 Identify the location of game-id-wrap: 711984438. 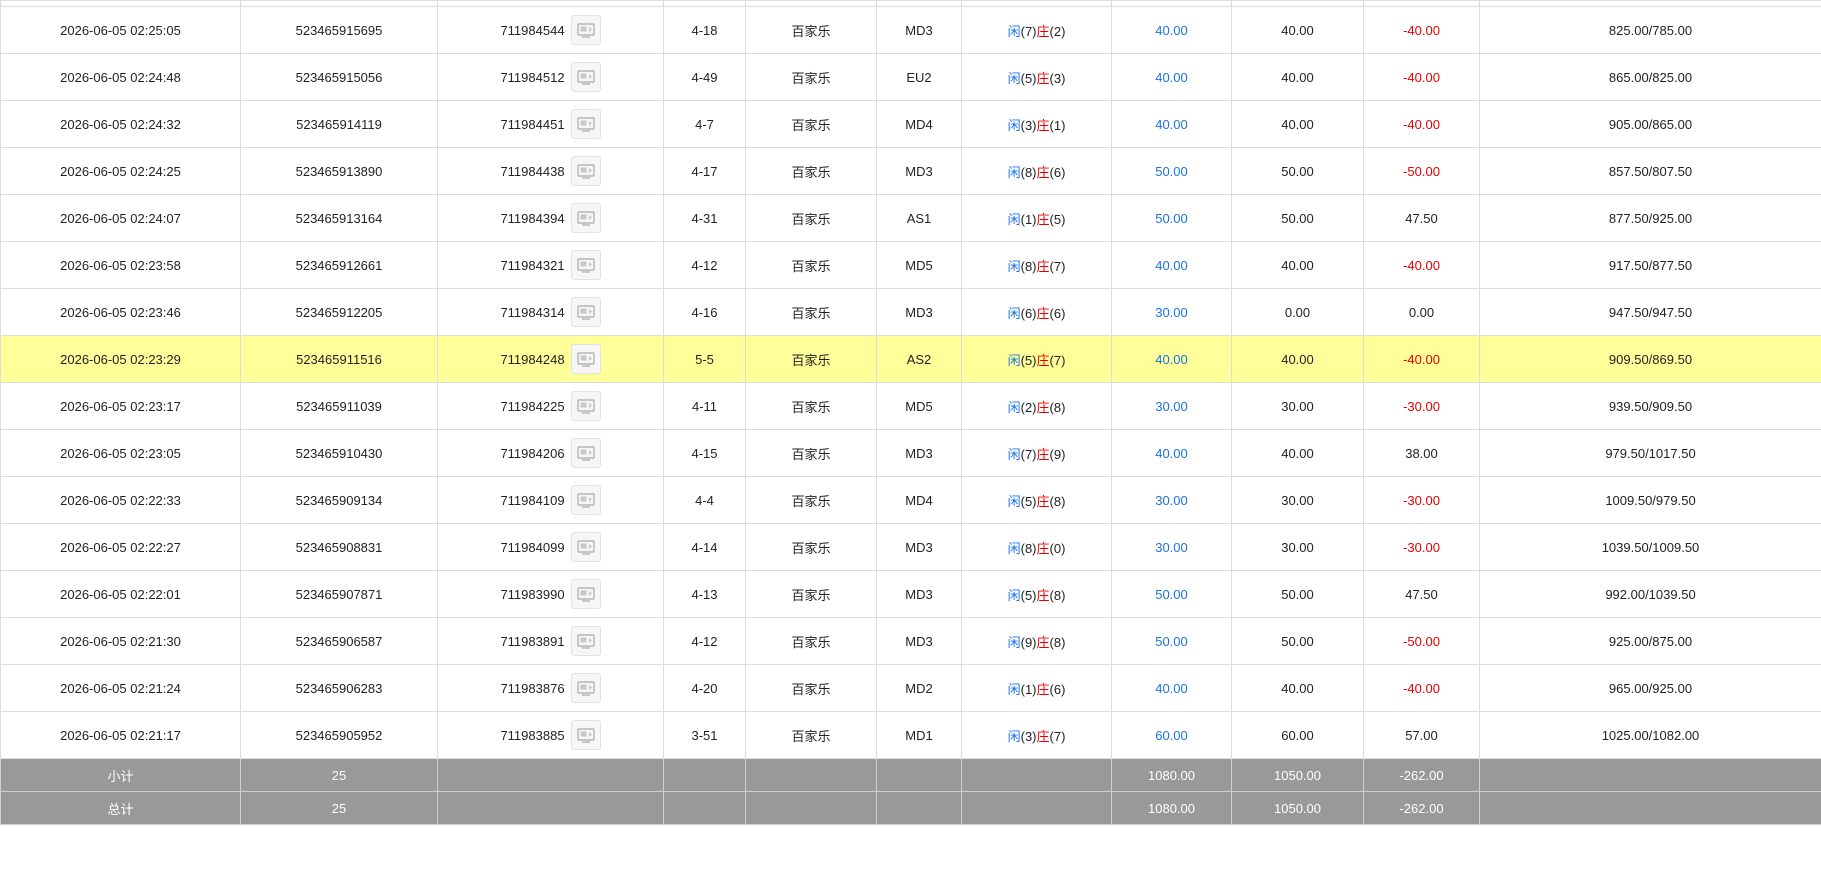
(550, 171).